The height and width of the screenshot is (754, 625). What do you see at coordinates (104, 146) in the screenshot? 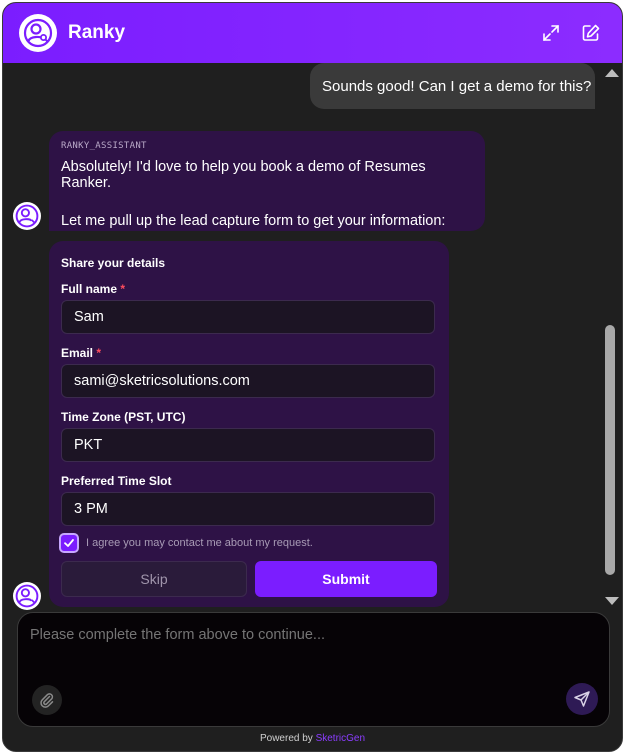
I see `sender-label: RANKY_ASSISTANT` at bounding box center [104, 146].